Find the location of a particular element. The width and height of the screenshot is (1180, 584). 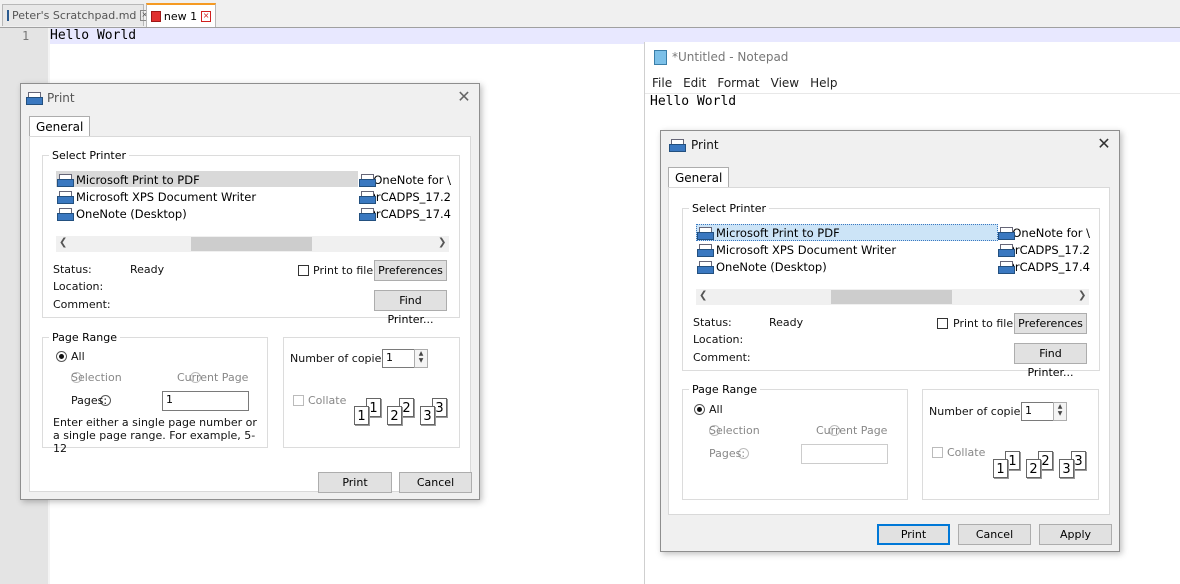

close-icon: × is located at coordinates (206, 16).